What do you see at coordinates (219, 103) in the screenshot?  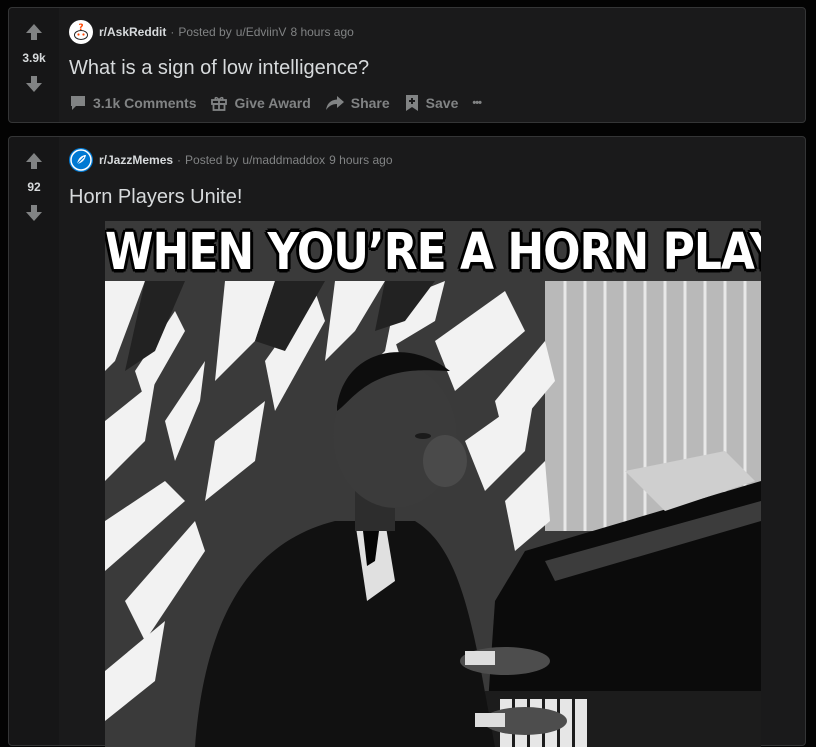 I see `gift-icon` at bounding box center [219, 103].